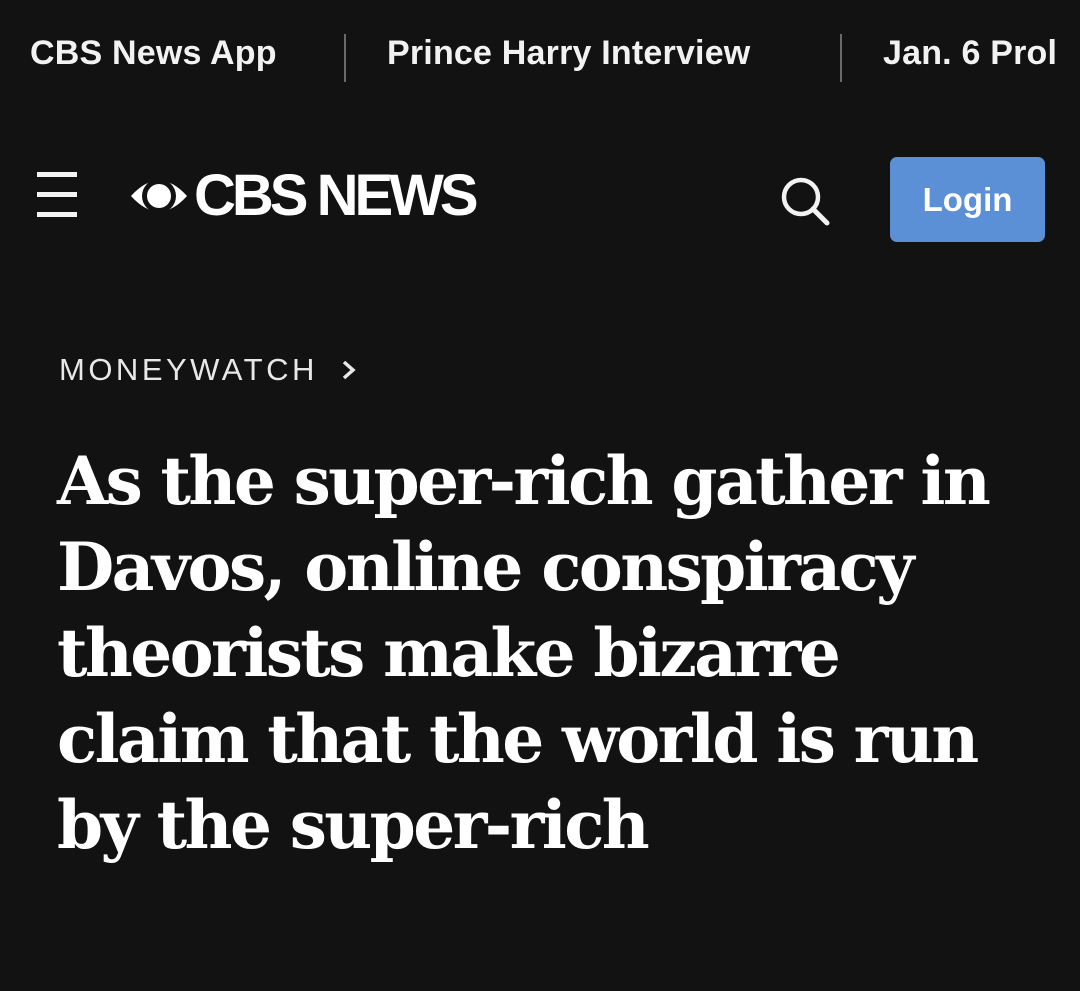 The height and width of the screenshot is (991, 1080). What do you see at coordinates (967, 199) in the screenshot?
I see `login-button: Login` at bounding box center [967, 199].